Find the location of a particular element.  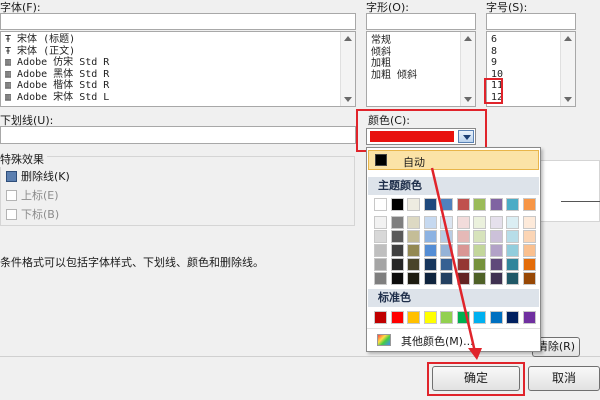

arrow-line is located at coordinates (453, 260).